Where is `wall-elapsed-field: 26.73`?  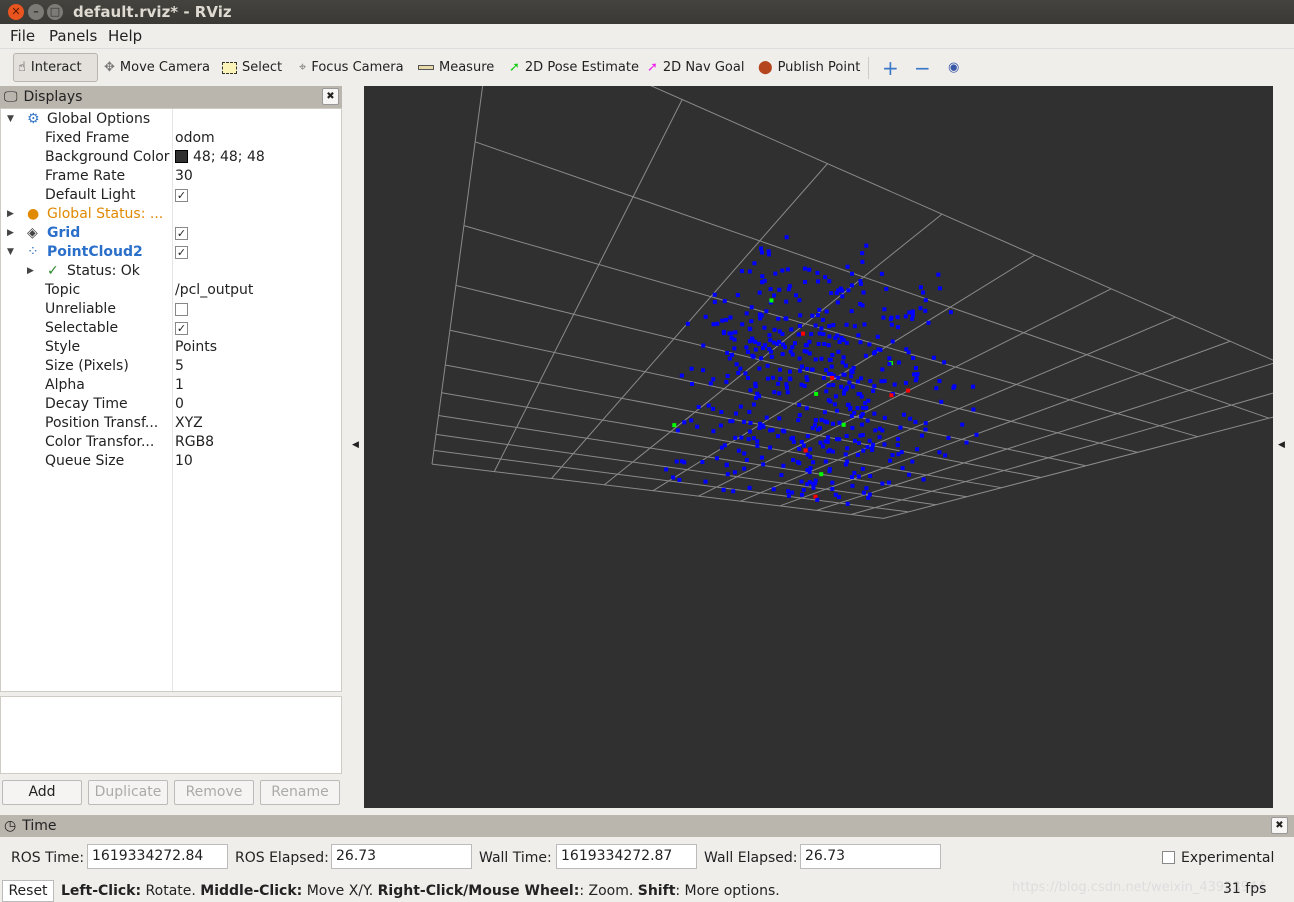 wall-elapsed-field: 26.73 is located at coordinates (870, 856).